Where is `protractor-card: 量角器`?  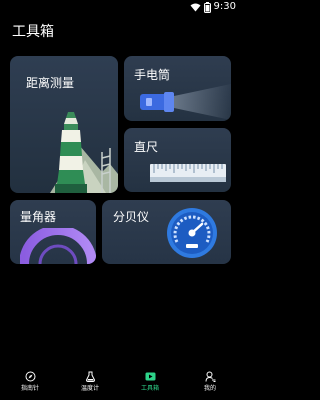 protractor-card: 量角器 is located at coordinates (53, 232).